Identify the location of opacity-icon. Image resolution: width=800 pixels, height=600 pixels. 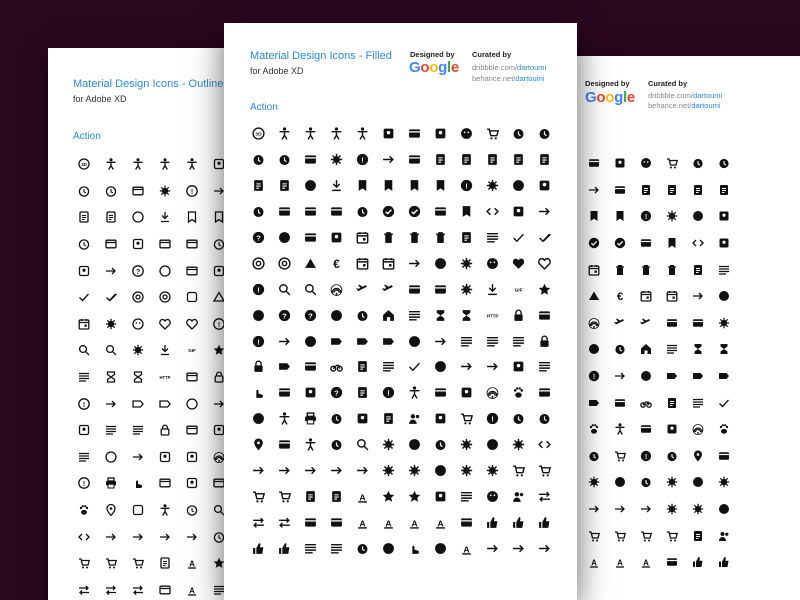
(440, 367).